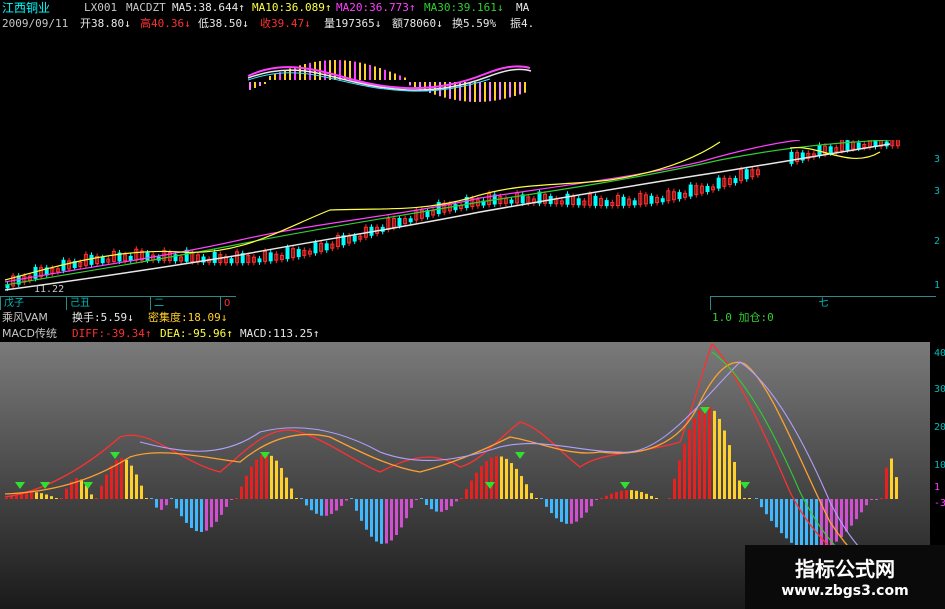  Describe the element at coordinates (937, 285) in the screenshot. I see `price-axis-tick: 1` at that location.